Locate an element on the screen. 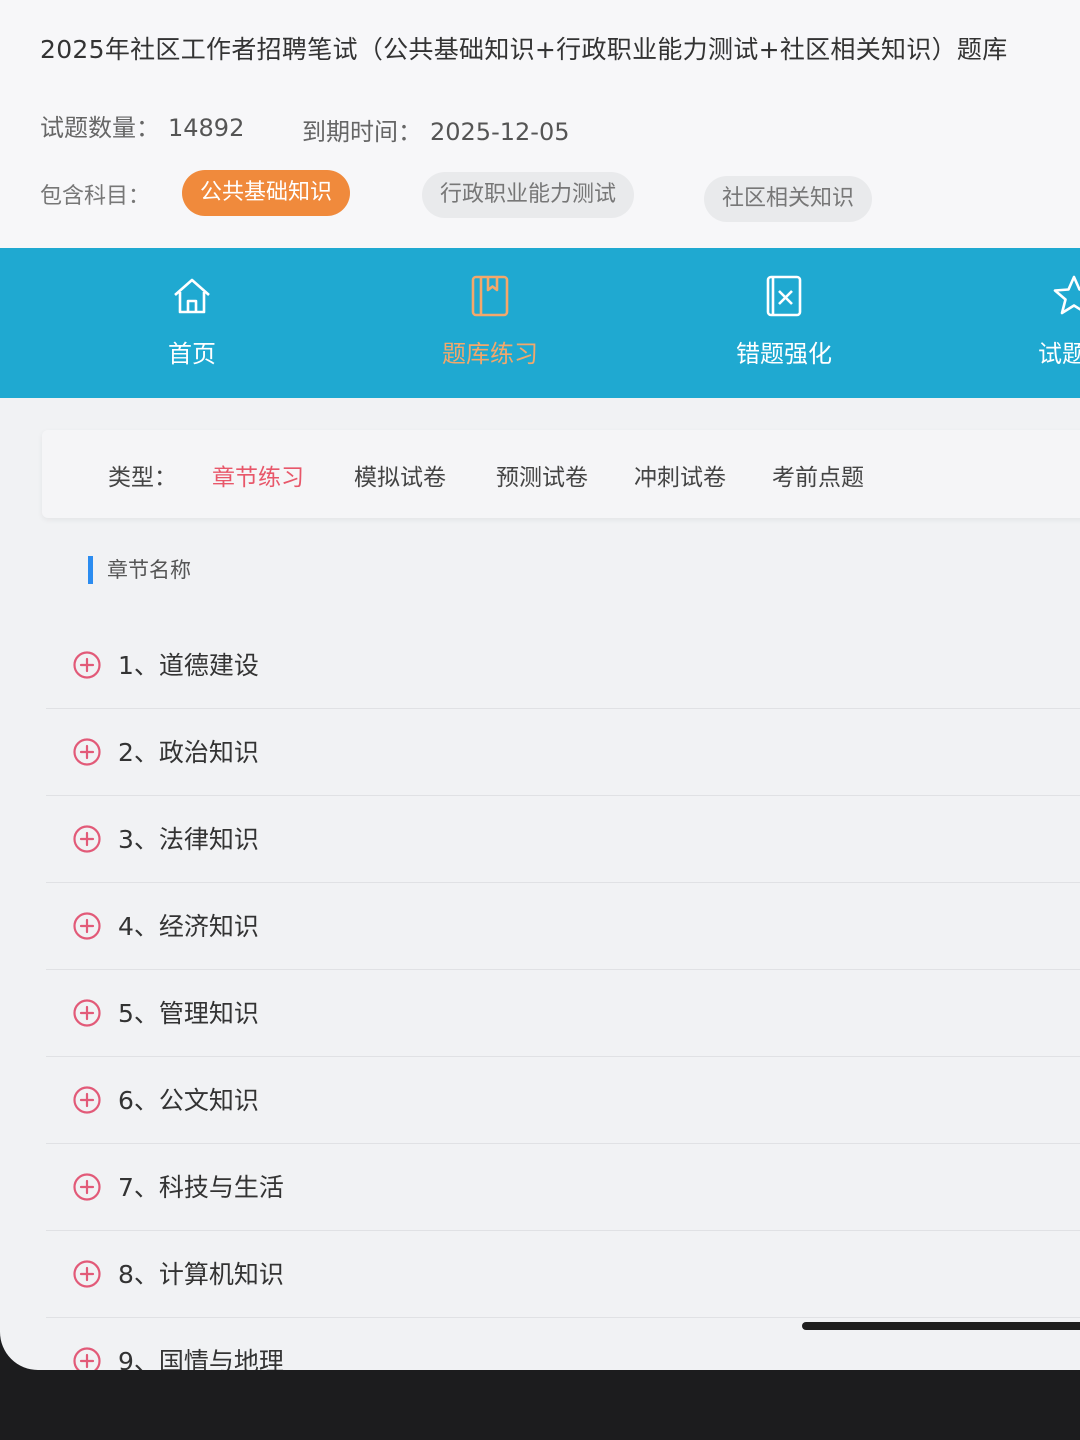 This screenshot has height=1440, width=1080. star-icon is located at coordinates (1066, 295).